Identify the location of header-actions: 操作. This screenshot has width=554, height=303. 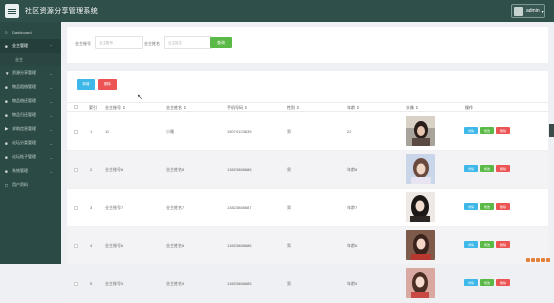
(469, 108).